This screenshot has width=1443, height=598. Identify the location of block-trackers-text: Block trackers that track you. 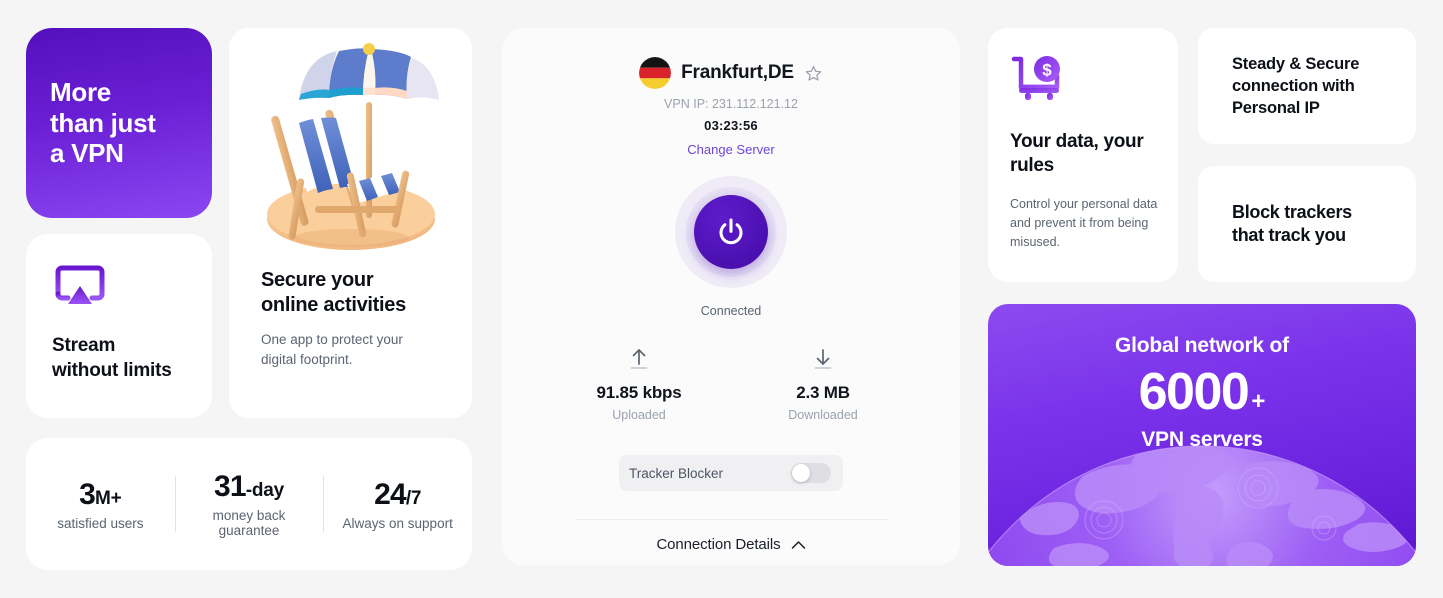
(1292, 224).